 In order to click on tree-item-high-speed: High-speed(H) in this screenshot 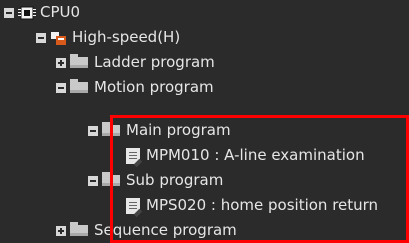, I will do `click(108, 37)`.